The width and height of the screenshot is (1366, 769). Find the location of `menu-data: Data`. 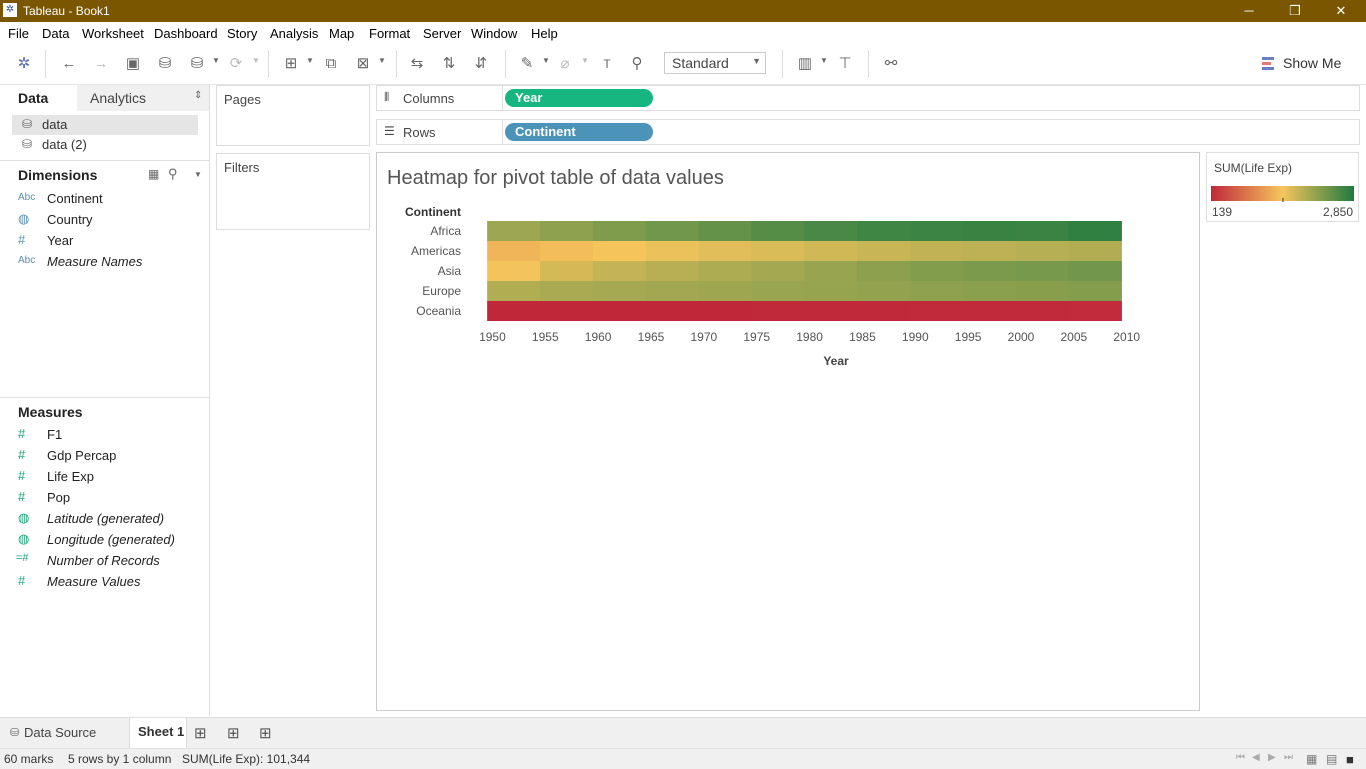

menu-data: Data is located at coordinates (55, 33).